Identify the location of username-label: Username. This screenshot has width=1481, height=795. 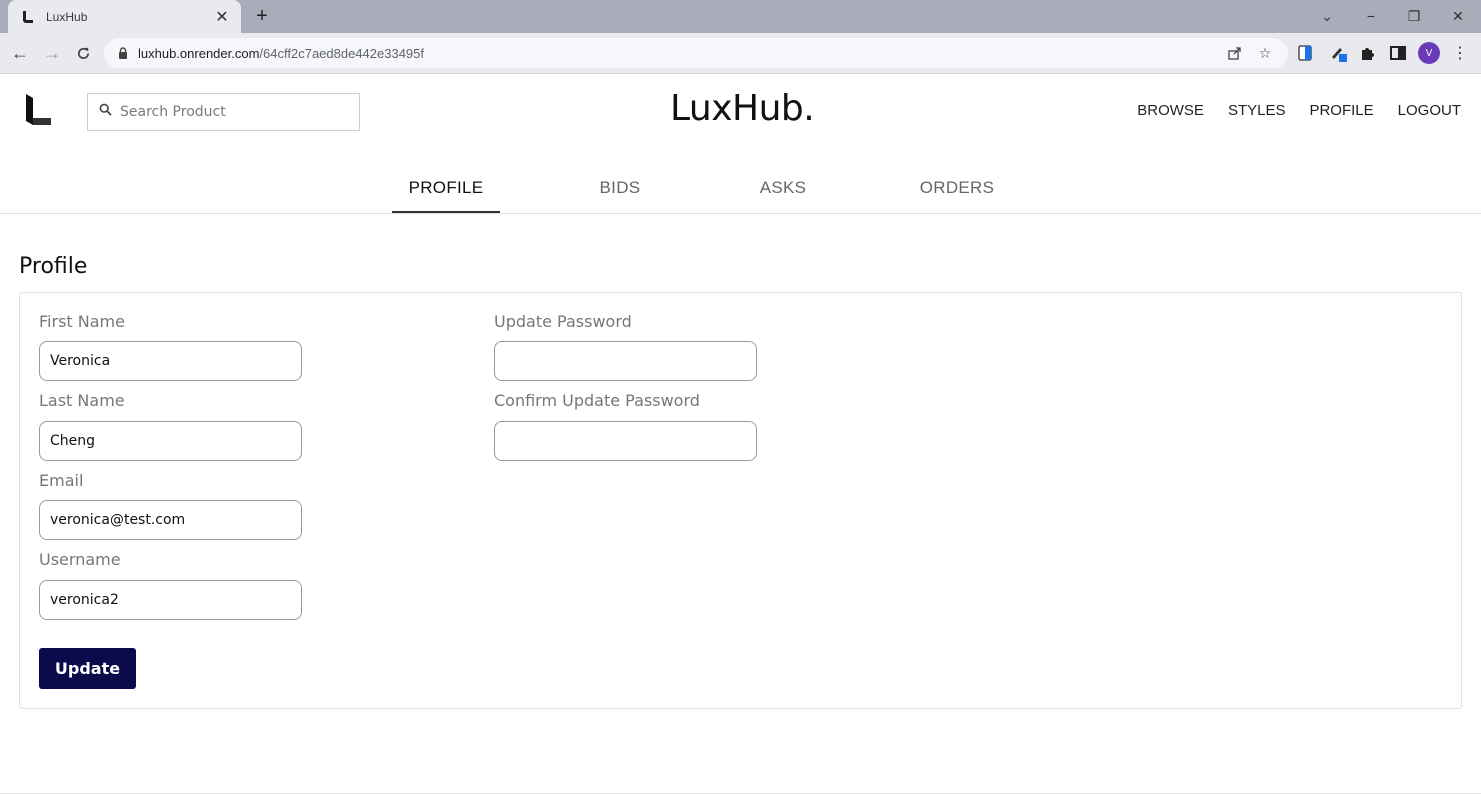
(80, 559).